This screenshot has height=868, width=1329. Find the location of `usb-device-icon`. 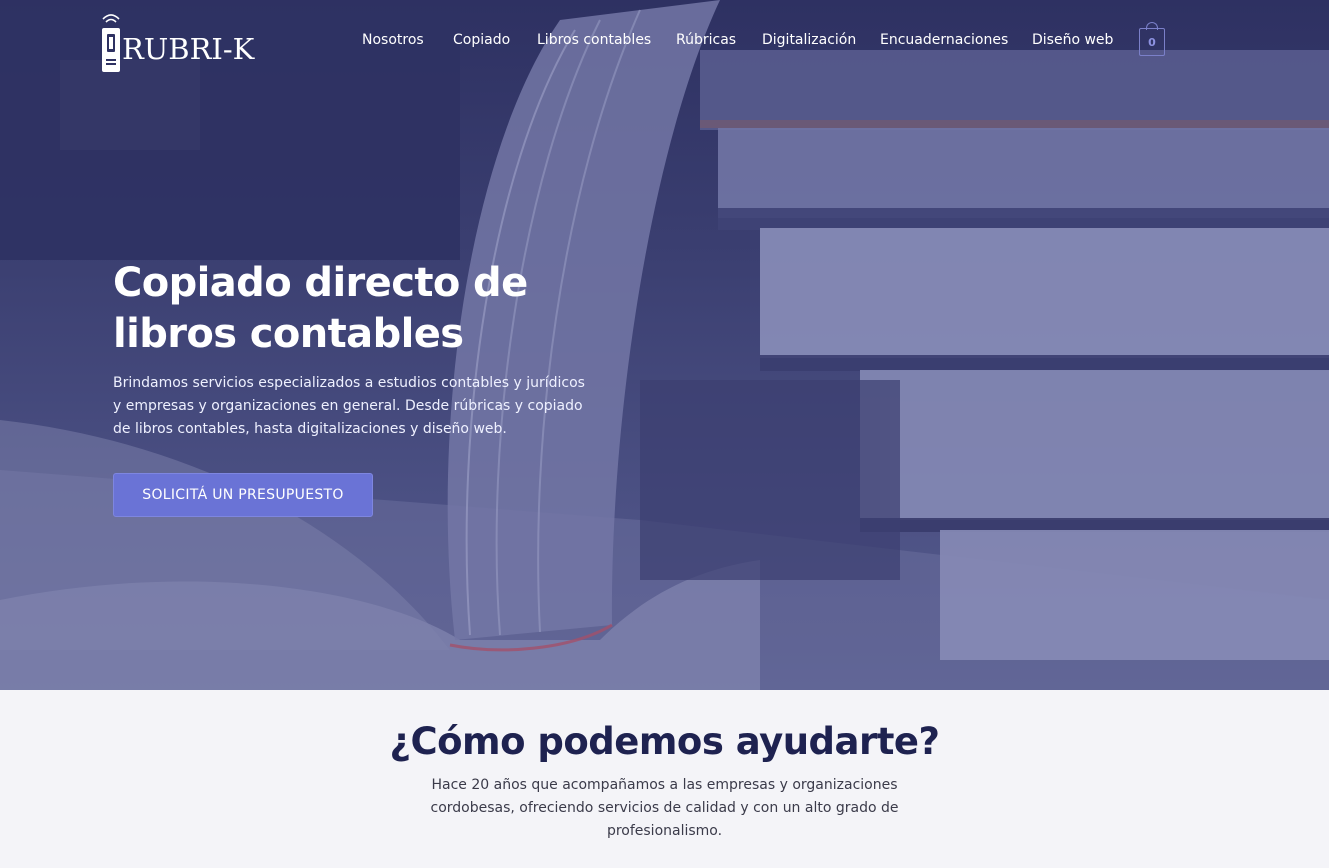

usb-device-icon is located at coordinates (111, 43).